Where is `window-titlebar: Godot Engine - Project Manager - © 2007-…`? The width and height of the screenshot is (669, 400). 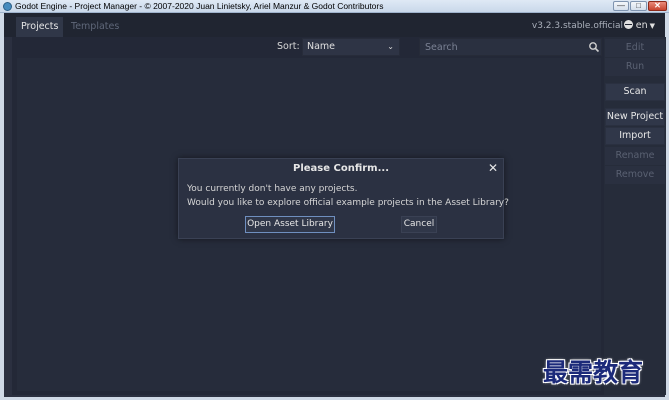 window-titlebar: Godot Engine - Project Manager - © 2007-… is located at coordinates (334, 6).